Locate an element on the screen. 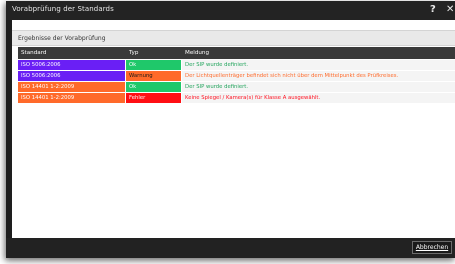  type-cell-warning: Warnung is located at coordinates (153, 76).